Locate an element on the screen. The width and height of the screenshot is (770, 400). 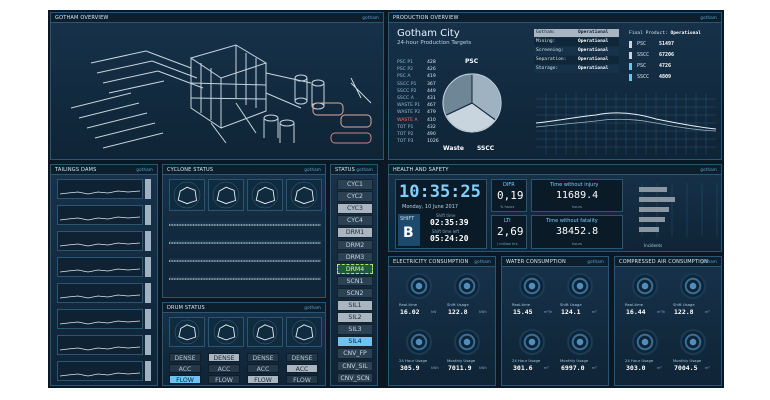
panel-title: HEALTH AND SAFETY gotham is located at coordinates (555, 170).